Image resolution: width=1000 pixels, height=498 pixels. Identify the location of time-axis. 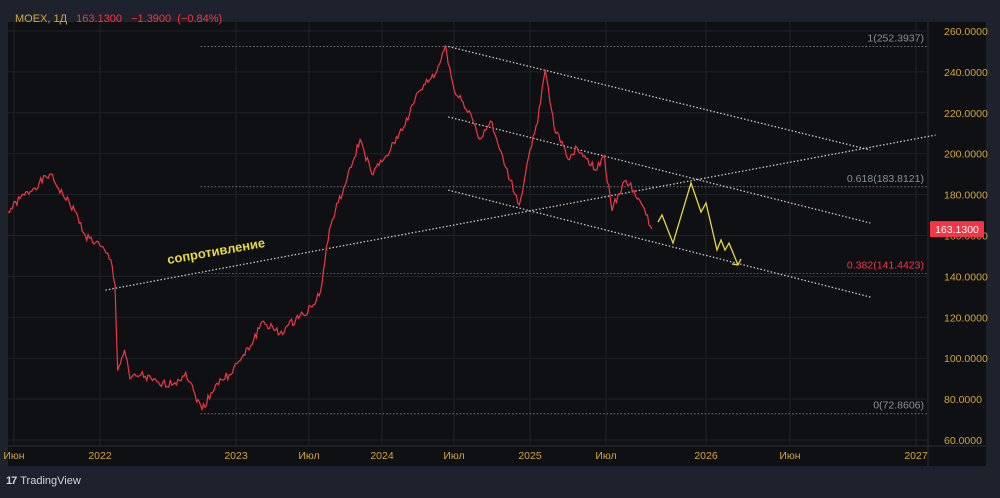
(497, 456).